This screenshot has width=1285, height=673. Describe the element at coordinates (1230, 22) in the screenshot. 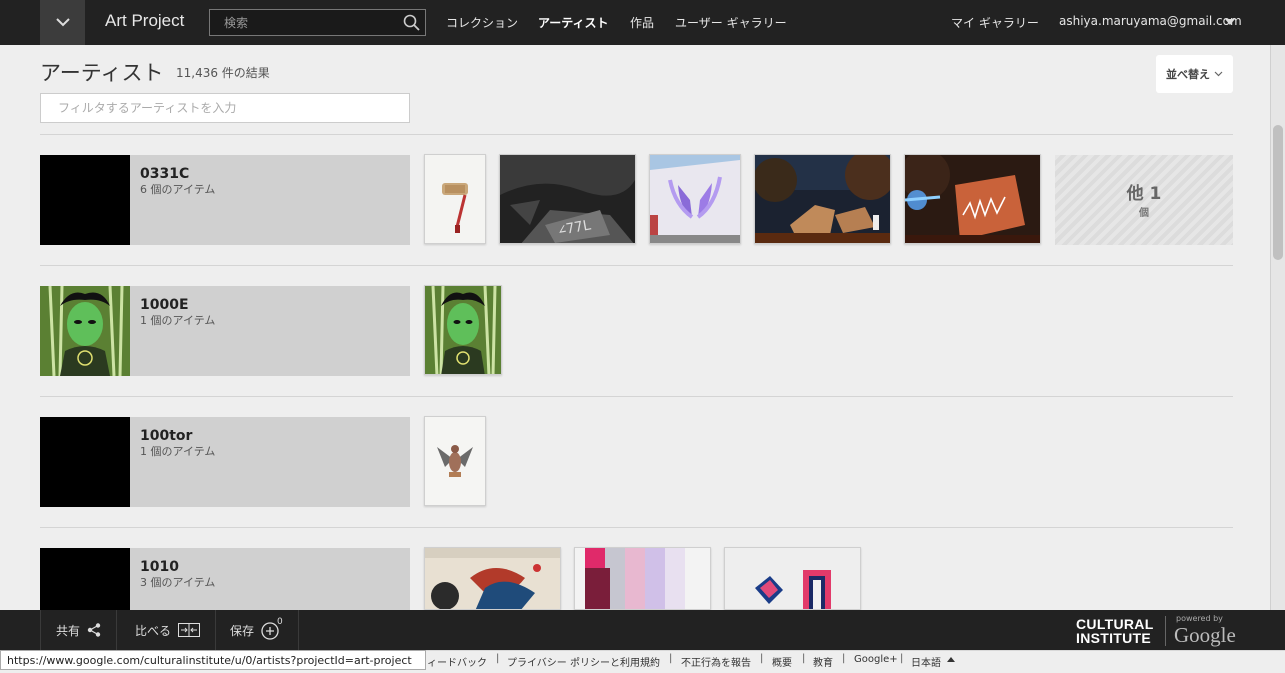

I see `account-caret-icon` at that location.